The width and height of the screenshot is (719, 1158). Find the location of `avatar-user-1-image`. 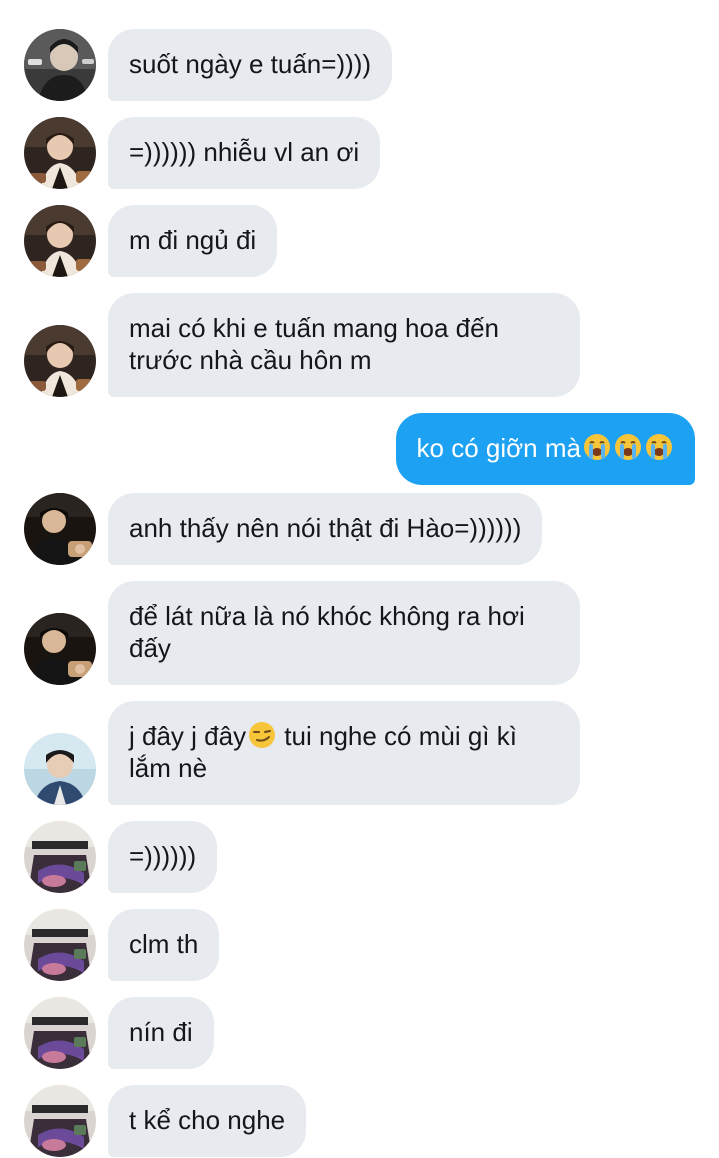

avatar-user-1-image is located at coordinates (60, 65).